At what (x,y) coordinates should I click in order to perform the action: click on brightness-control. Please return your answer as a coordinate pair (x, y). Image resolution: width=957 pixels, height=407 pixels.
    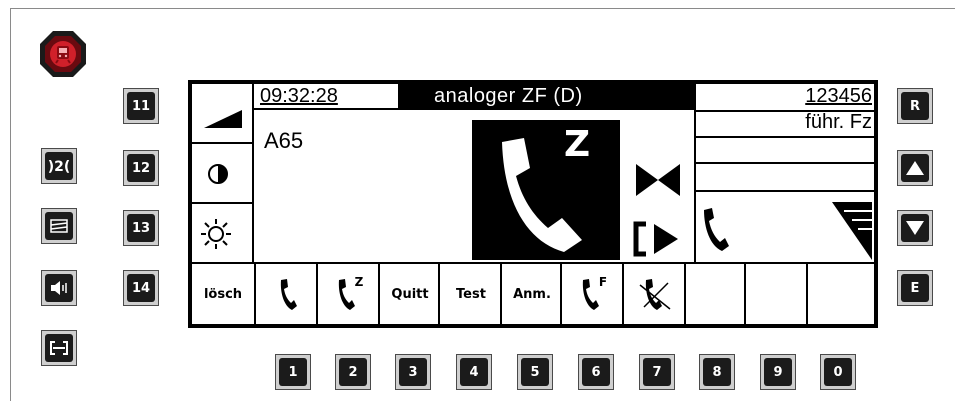
    Looking at the image, I should click on (223, 234).